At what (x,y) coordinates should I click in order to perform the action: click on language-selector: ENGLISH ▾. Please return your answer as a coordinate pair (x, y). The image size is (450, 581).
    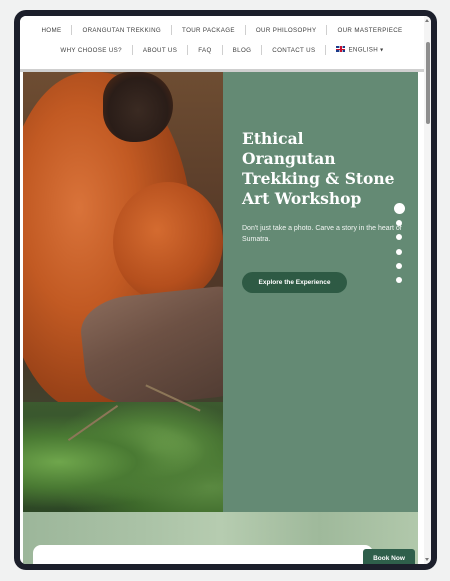
    Looking at the image, I should click on (359, 50).